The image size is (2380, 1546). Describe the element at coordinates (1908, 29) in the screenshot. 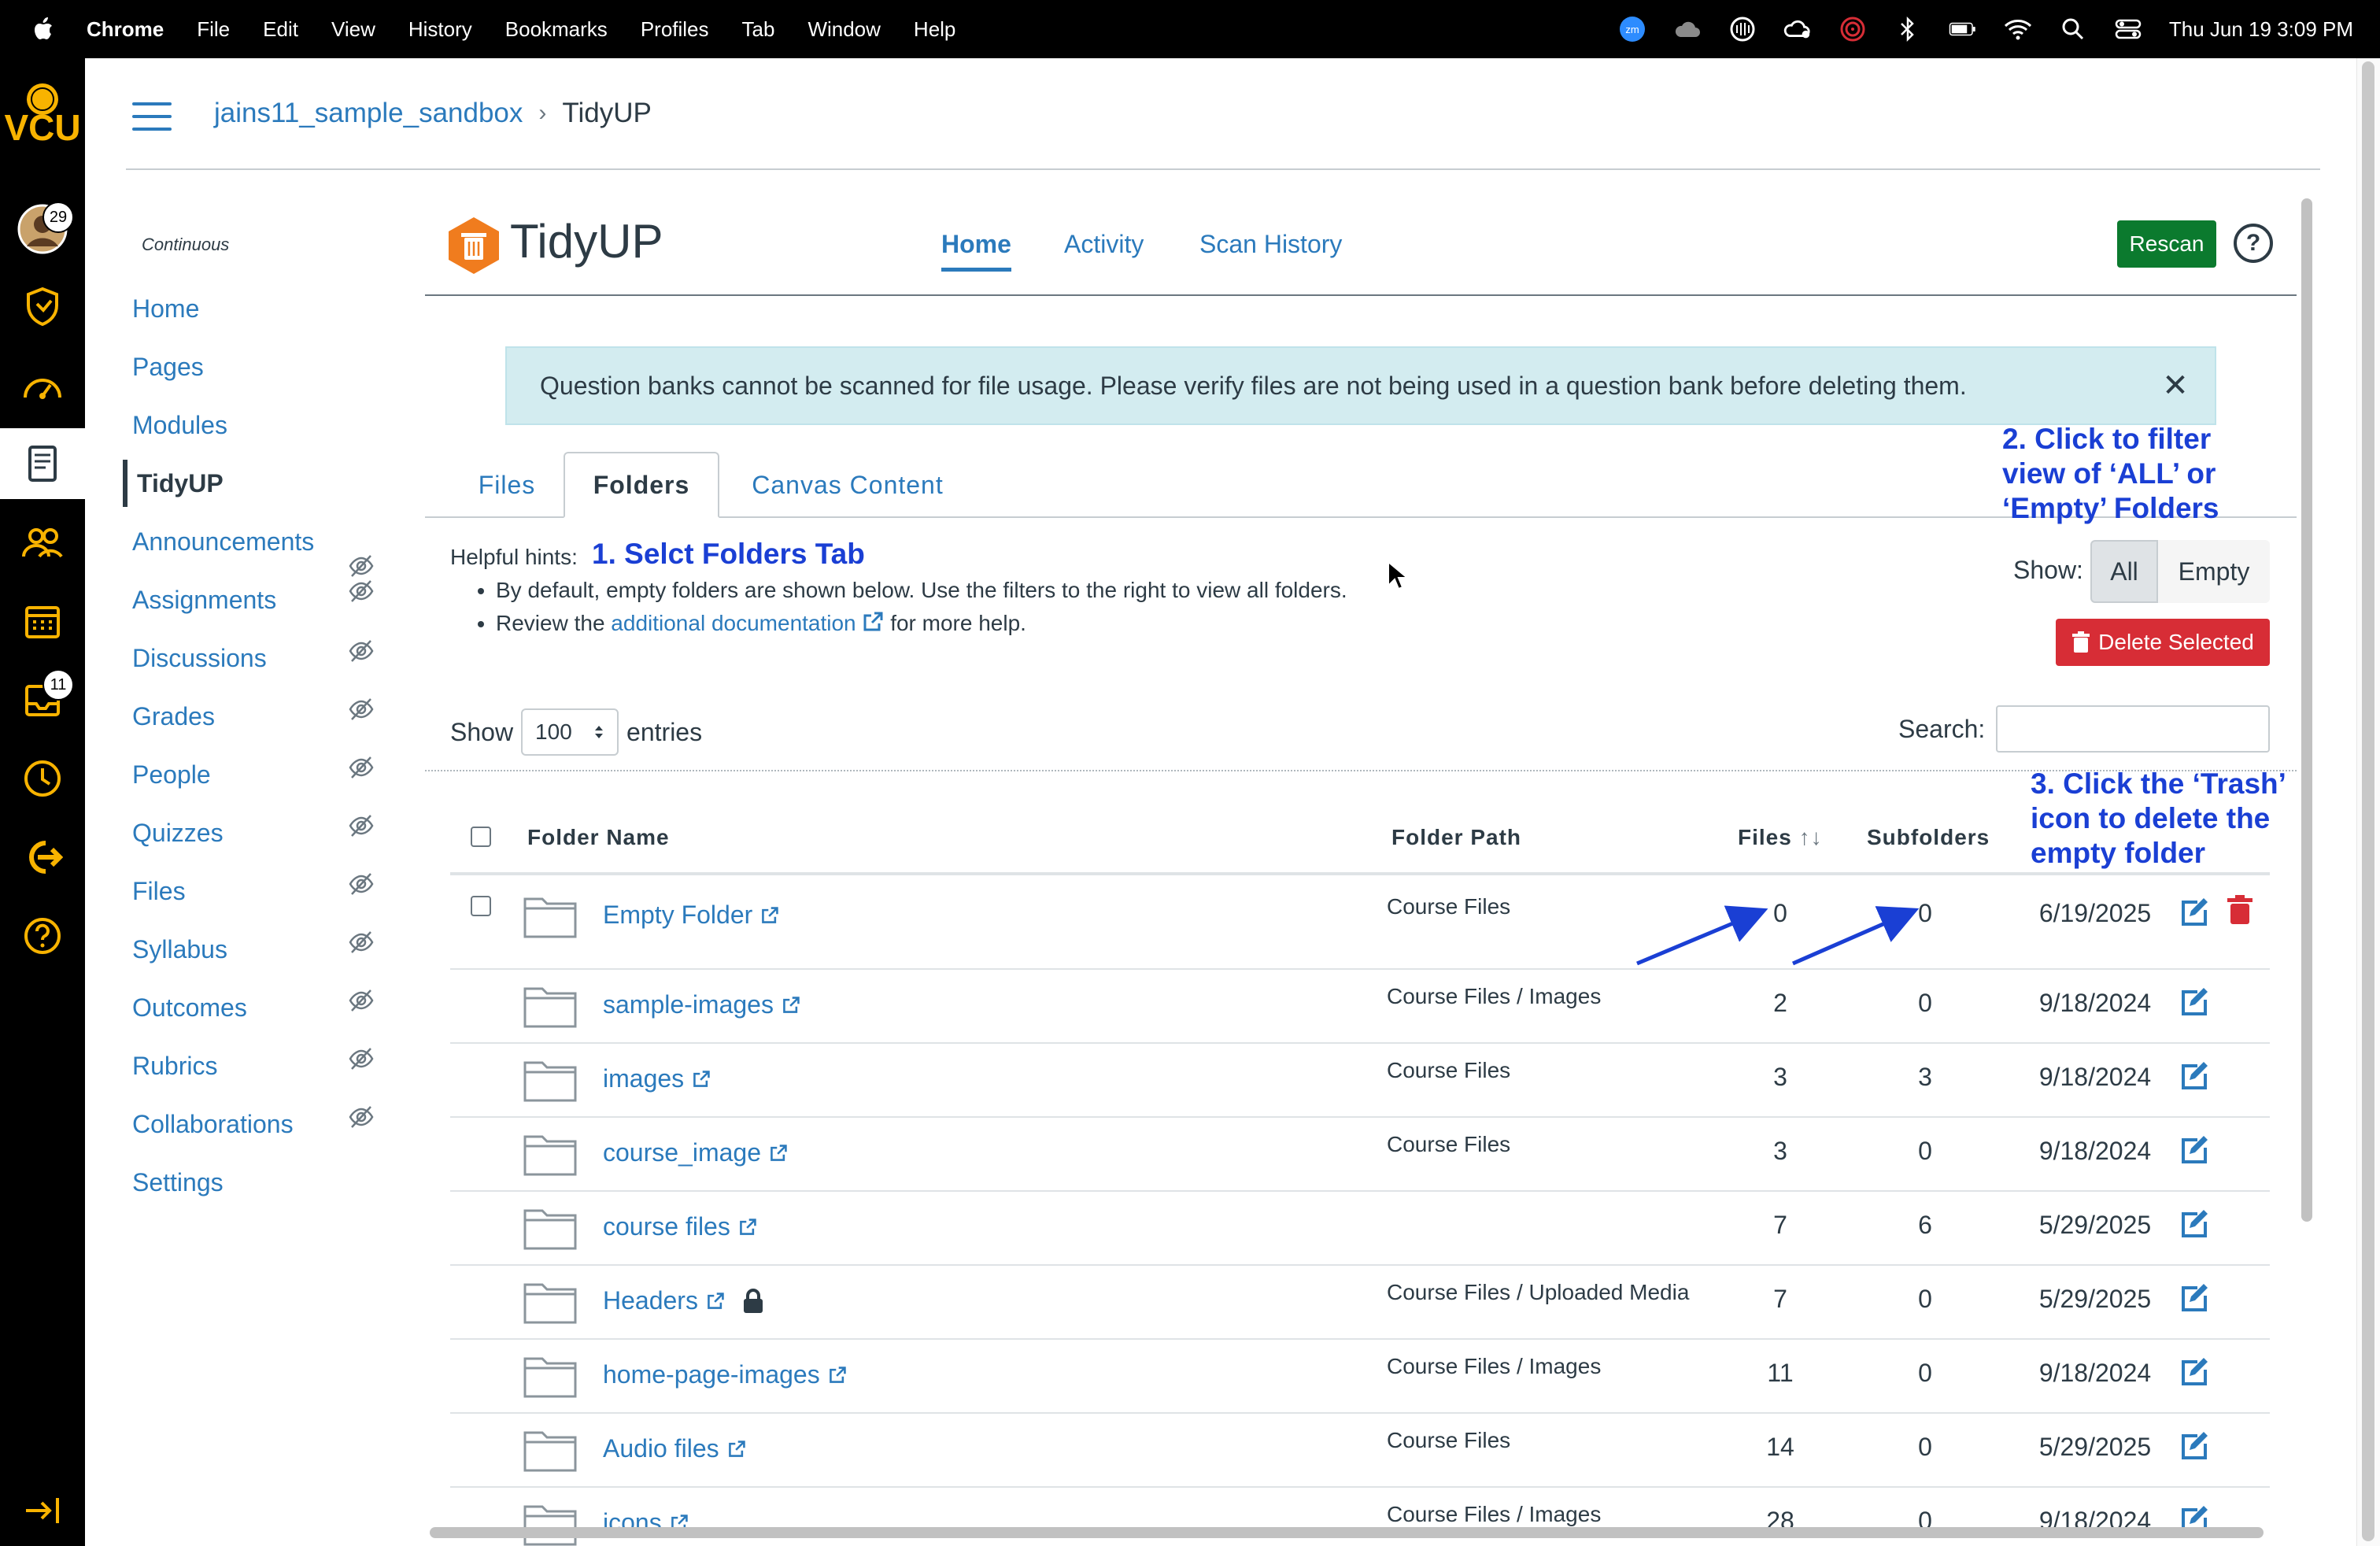

I see `bluetooth-icon` at that location.